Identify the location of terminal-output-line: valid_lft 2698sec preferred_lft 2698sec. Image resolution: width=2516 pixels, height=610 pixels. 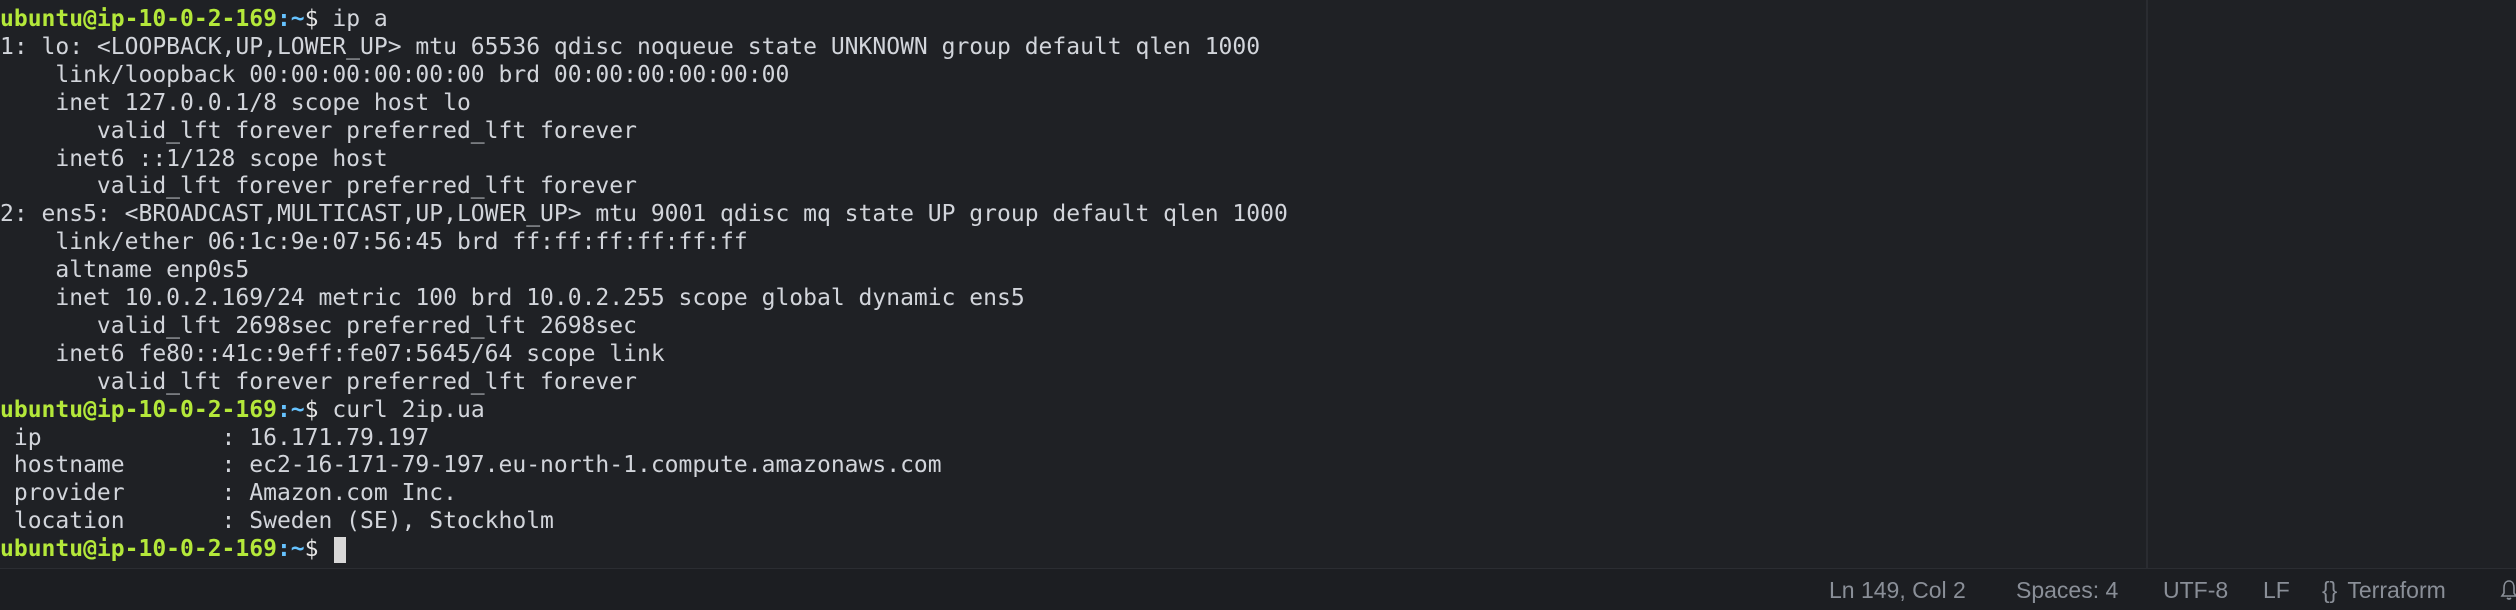
(318, 325).